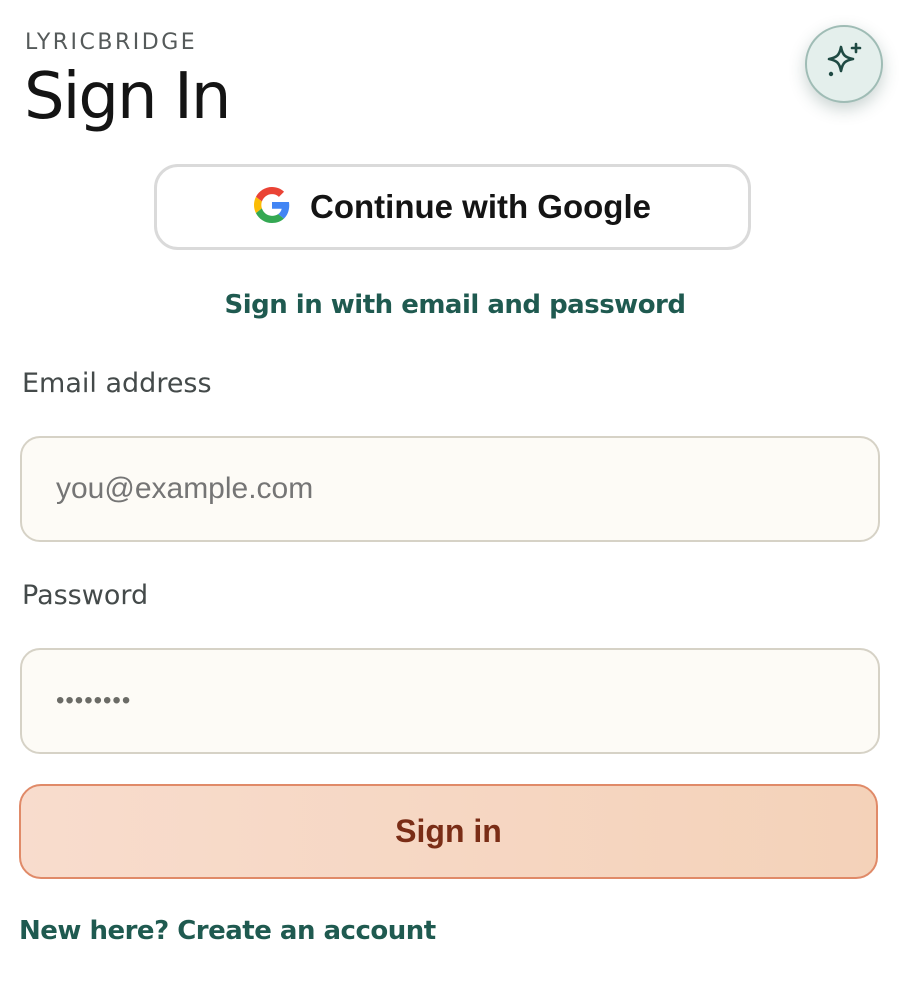 The width and height of the screenshot is (910, 982). I want to click on google-icon, so click(272, 207).